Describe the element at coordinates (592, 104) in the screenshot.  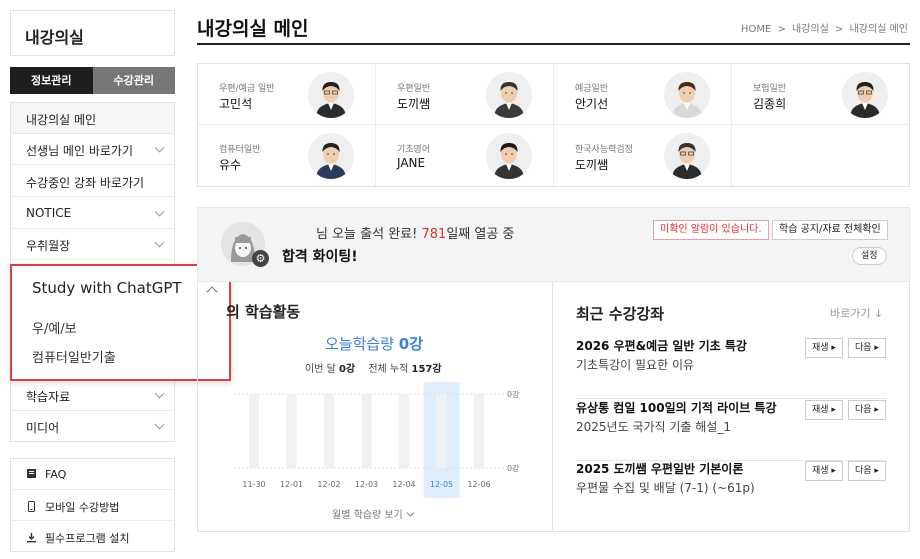
I see `teacher-name: 안기선` at that location.